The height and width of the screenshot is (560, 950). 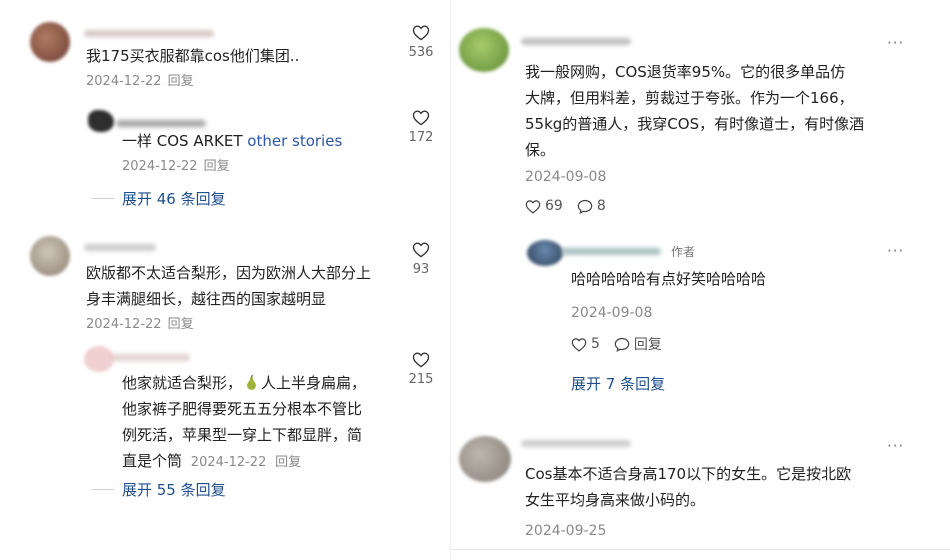 What do you see at coordinates (421, 369) in the screenshot?
I see `like-button: 215` at bounding box center [421, 369].